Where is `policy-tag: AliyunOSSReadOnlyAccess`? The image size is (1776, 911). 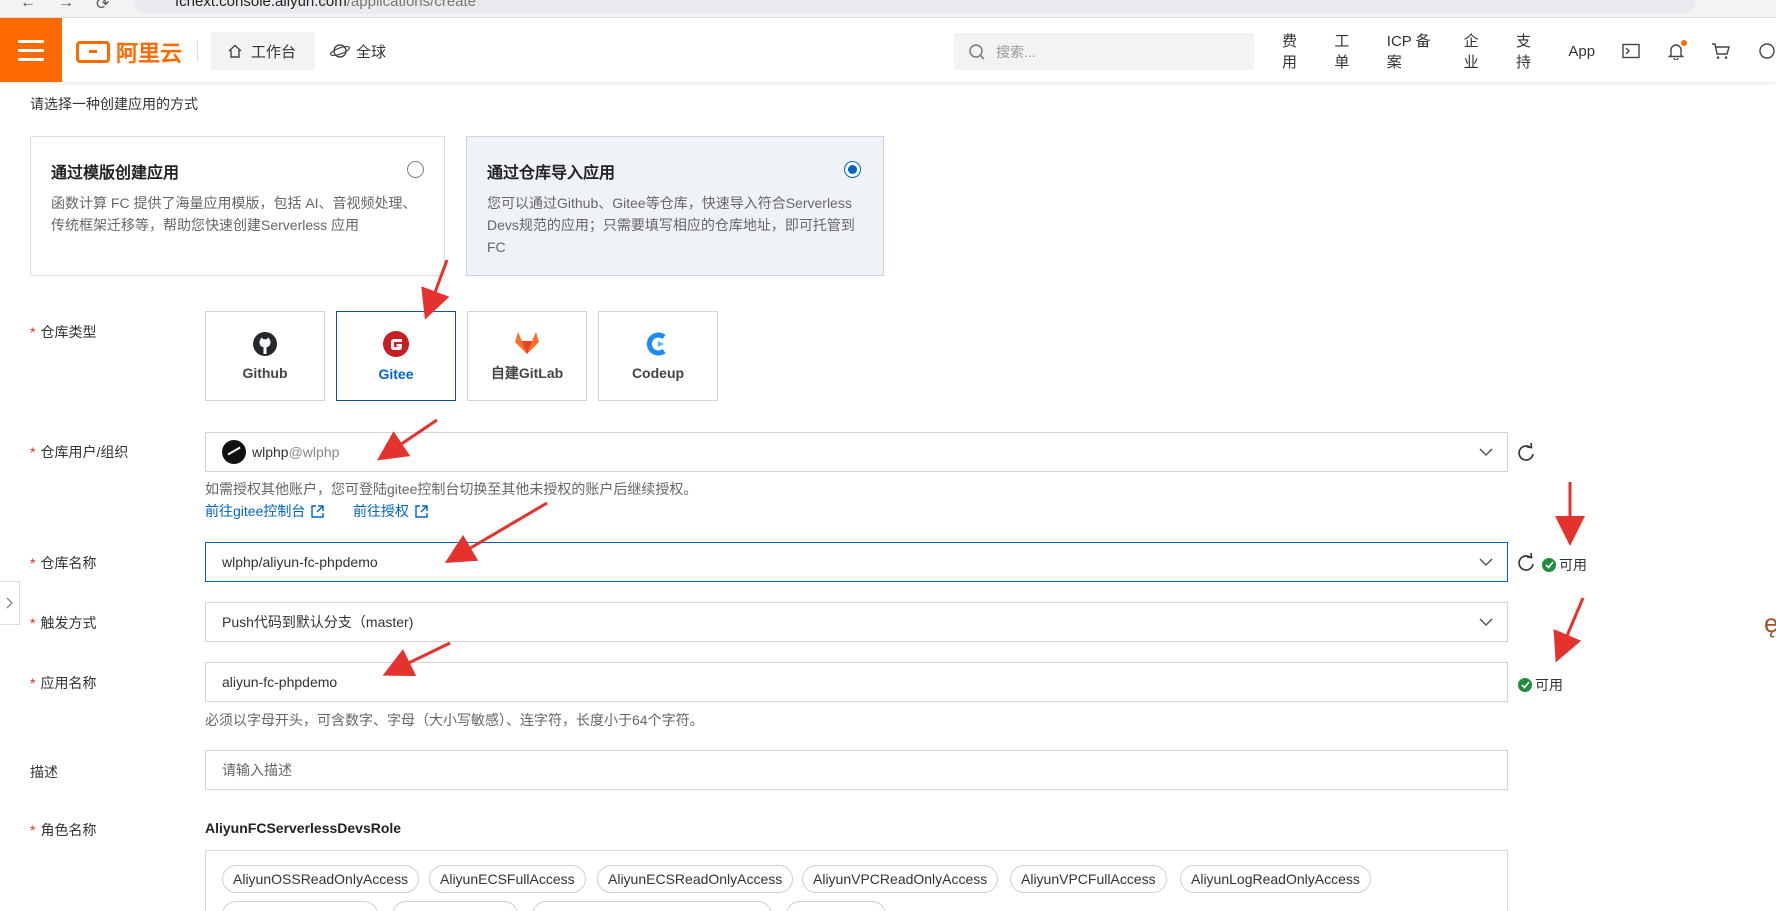
policy-tag: AliyunOSSReadOnlyAccess is located at coordinates (321, 879).